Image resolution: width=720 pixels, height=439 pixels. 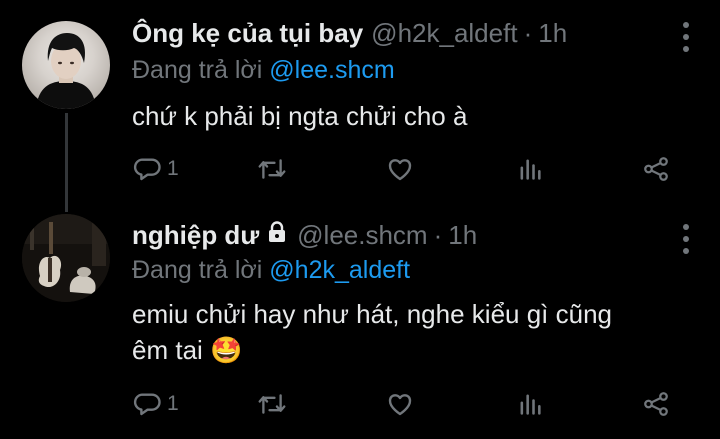 I want to click on mention-link: @h2k_aldeft, so click(x=339, y=270).